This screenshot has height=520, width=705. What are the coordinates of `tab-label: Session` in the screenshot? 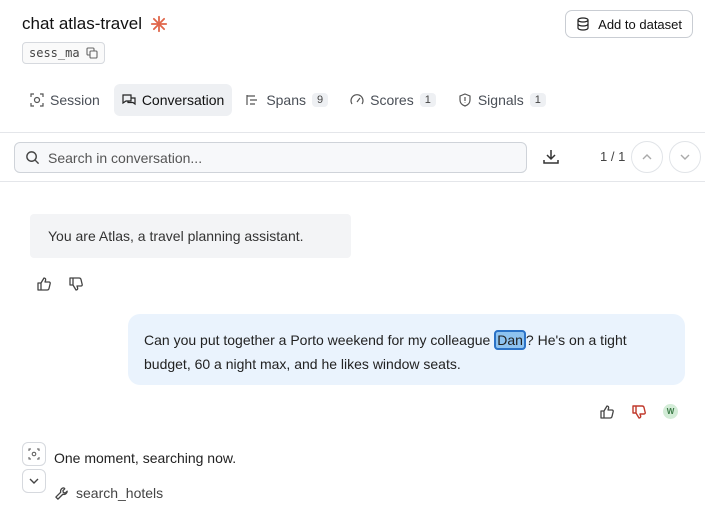 It's located at (75, 100).